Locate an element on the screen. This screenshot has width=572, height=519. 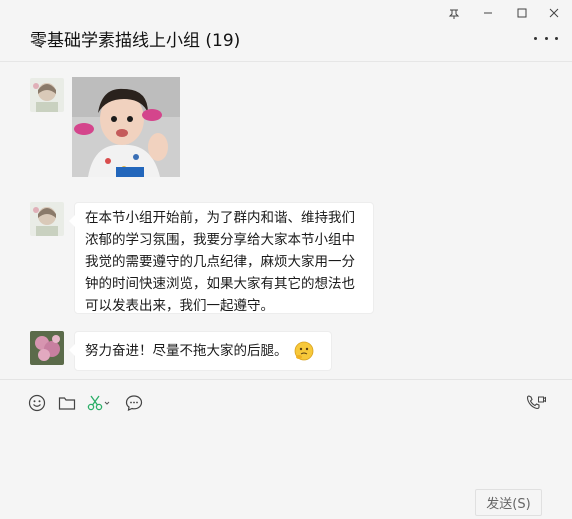
message-input is located at coordinates (286, 455).